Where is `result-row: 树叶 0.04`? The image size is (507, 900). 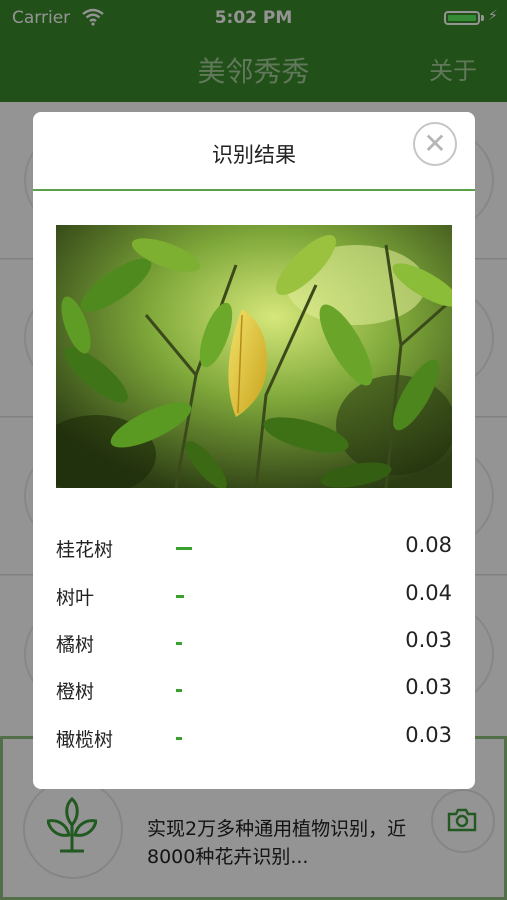
result-row: 树叶 0.04 is located at coordinates (254, 596).